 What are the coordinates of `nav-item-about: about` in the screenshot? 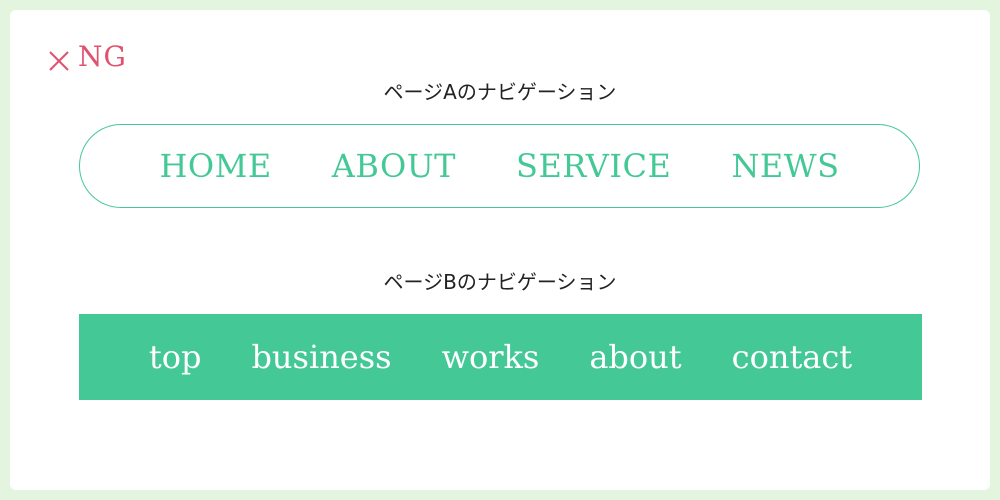 It's located at (635, 357).